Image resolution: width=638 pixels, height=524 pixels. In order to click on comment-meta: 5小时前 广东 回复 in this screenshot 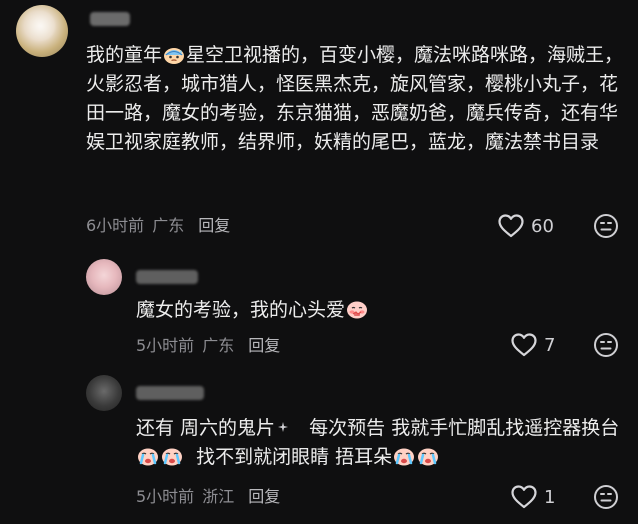, I will do `click(208, 346)`.